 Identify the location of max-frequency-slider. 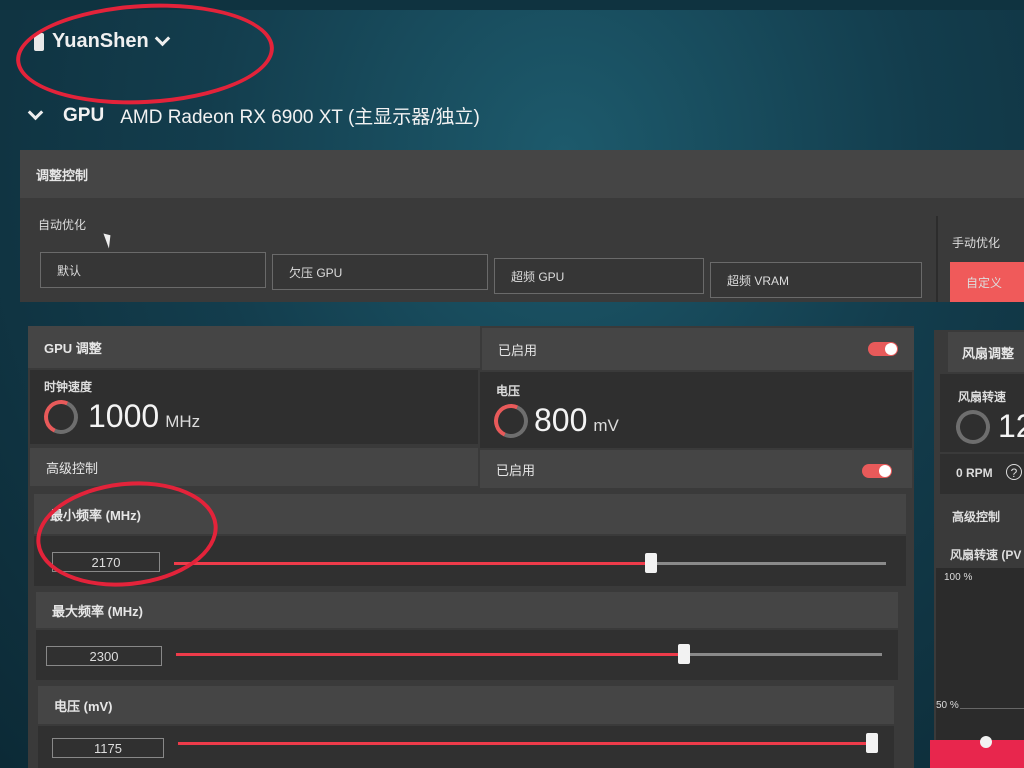
(529, 654).